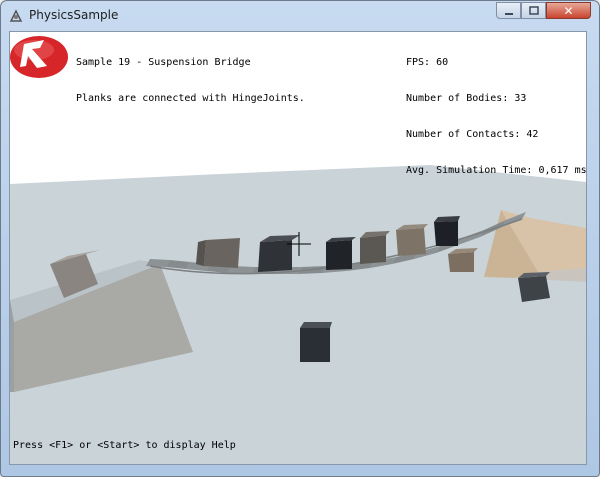 This screenshot has height=477, width=600. What do you see at coordinates (427, 62) in the screenshot?
I see `fps-readout: FPS: 60` at bounding box center [427, 62].